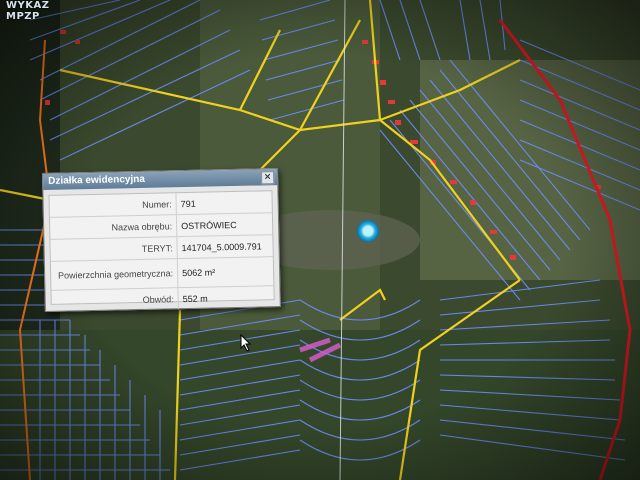  I want to click on row-value: 791, so click(223, 203).